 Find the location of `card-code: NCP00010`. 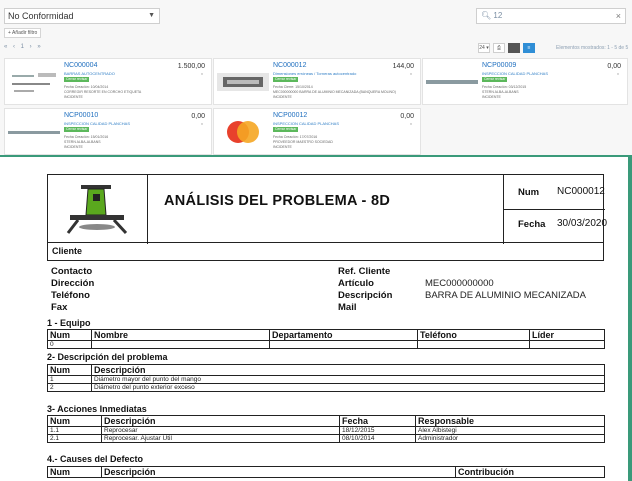

card-code: NCP00010 is located at coordinates (81, 115).